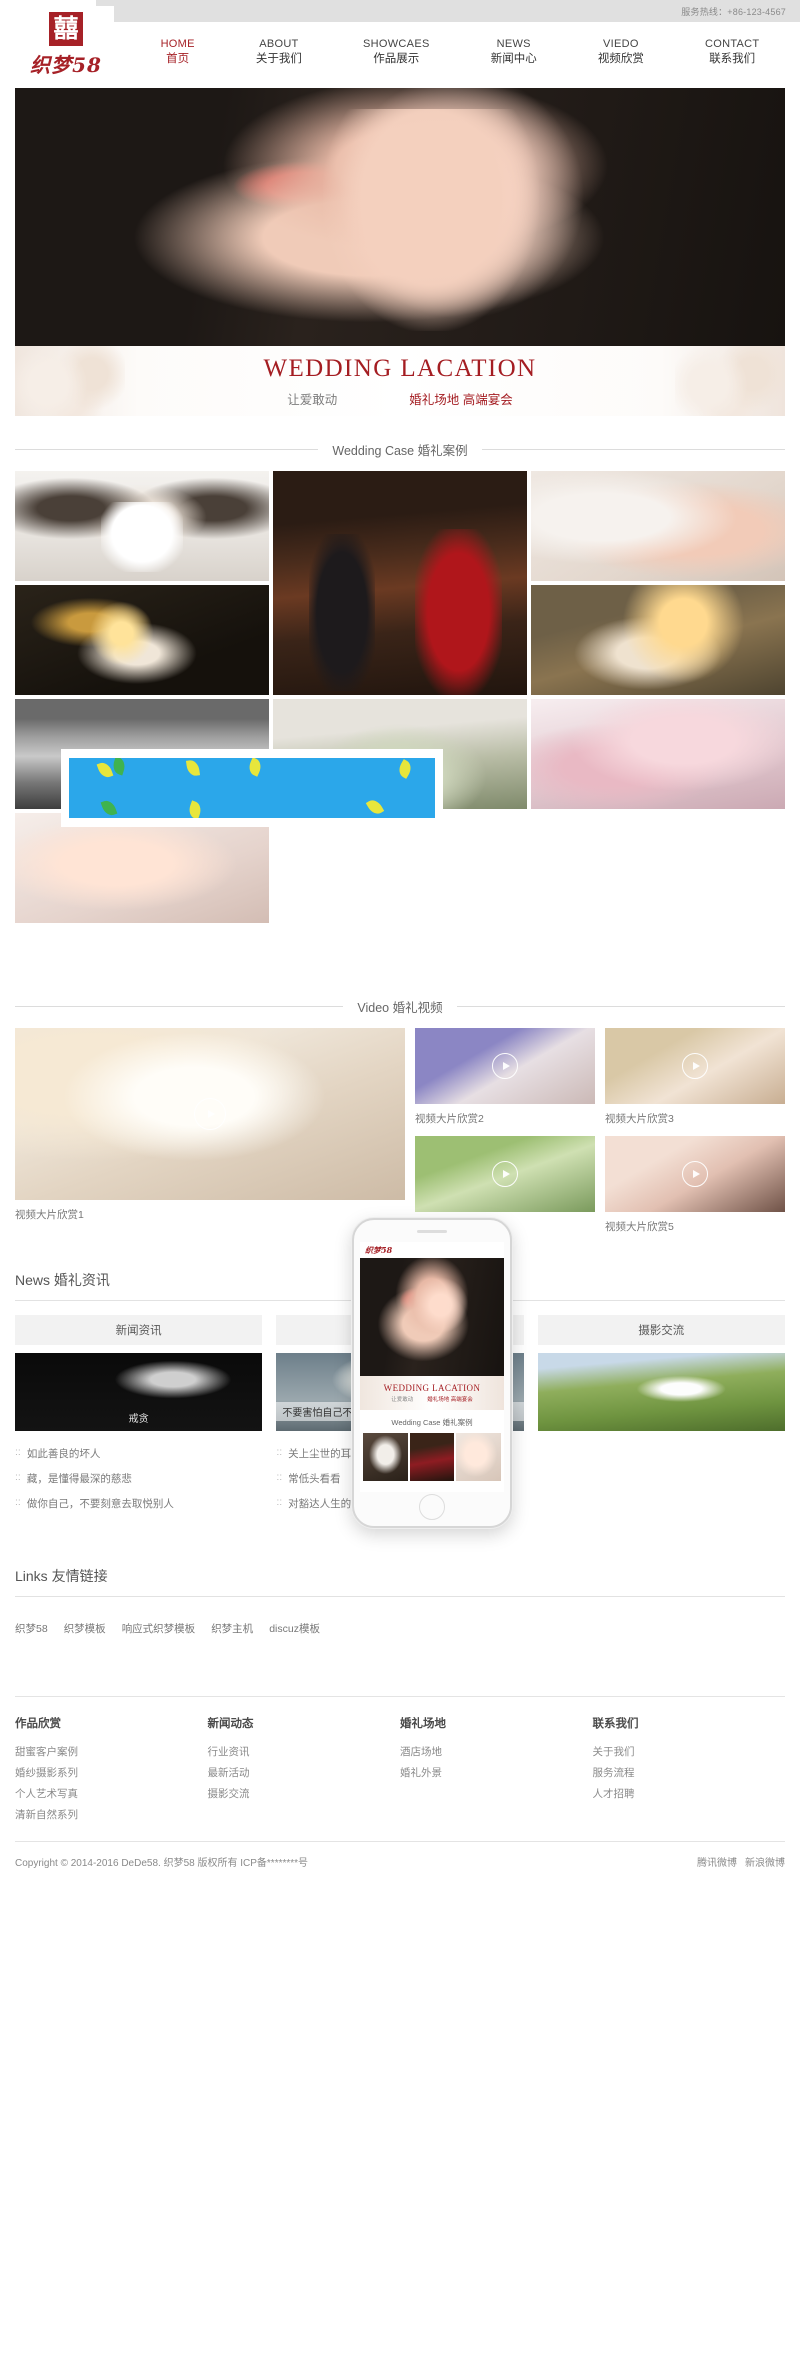 The image size is (800, 2374). What do you see at coordinates (496, 1772) in the screenshot?
I see `footer-link: 婚礼外景` at bounding box center [496, 1772].